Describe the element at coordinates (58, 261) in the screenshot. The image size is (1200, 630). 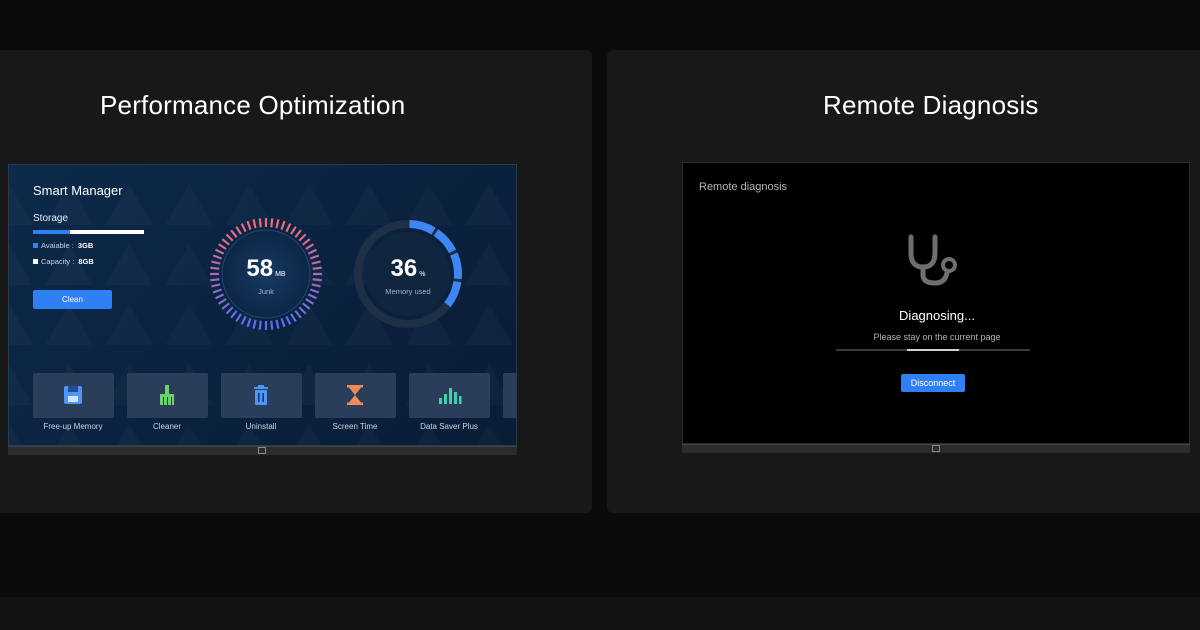
I see `capacity-label: Capacity :` at that location.